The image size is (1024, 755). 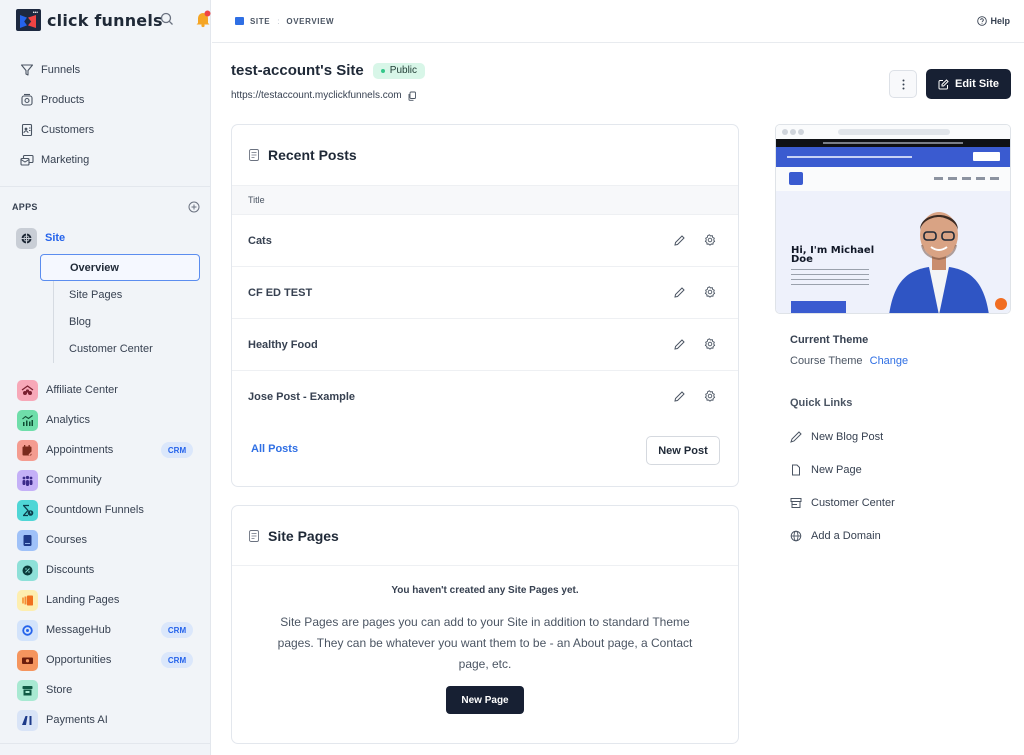 What do you see at coordinates (203, 19) in the screenshot?
I see `notification-bell-icon` at bounding box center [203, 19].